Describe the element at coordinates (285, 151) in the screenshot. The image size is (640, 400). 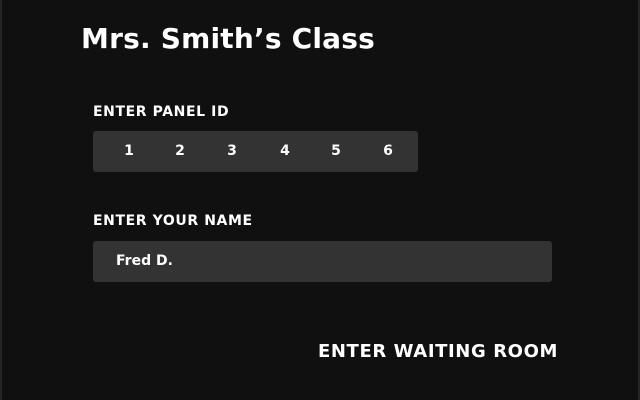
I see `panel-id-digit-4: 4` at that location.